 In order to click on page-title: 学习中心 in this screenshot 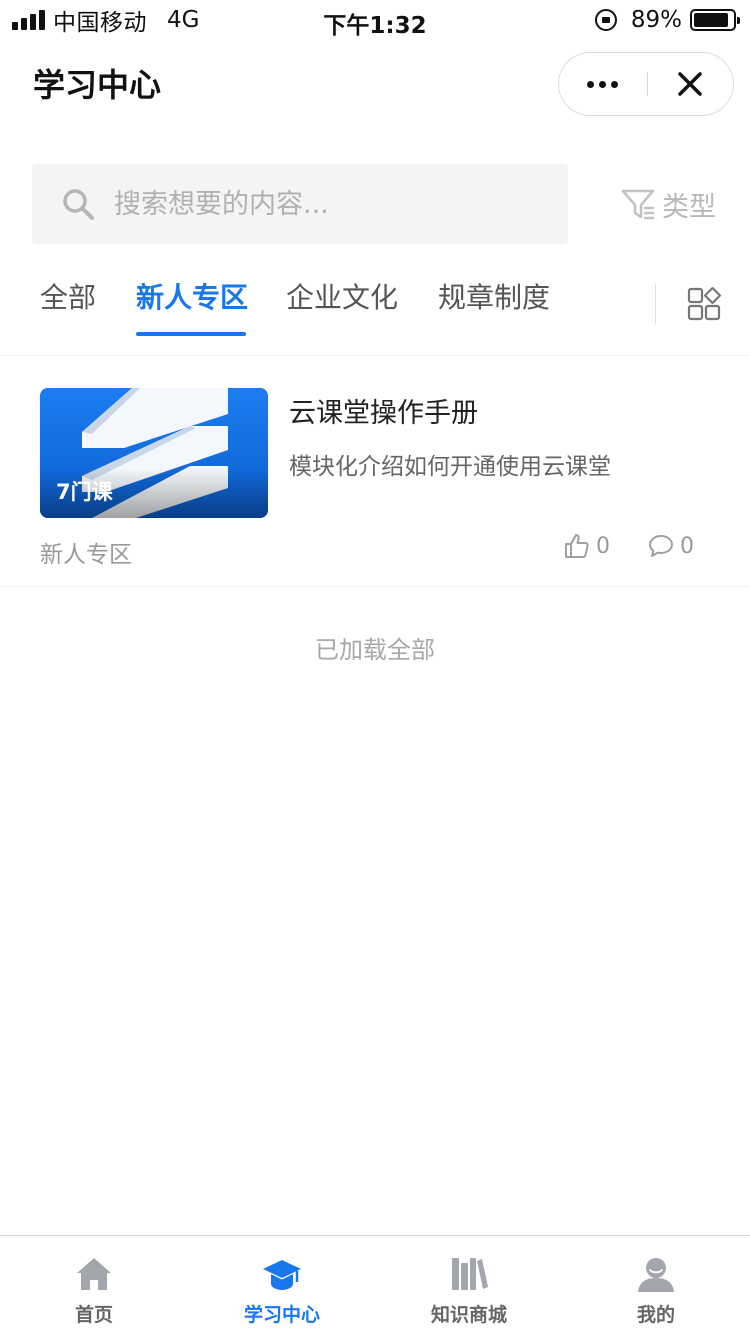, I will do `click(97, 85)`.